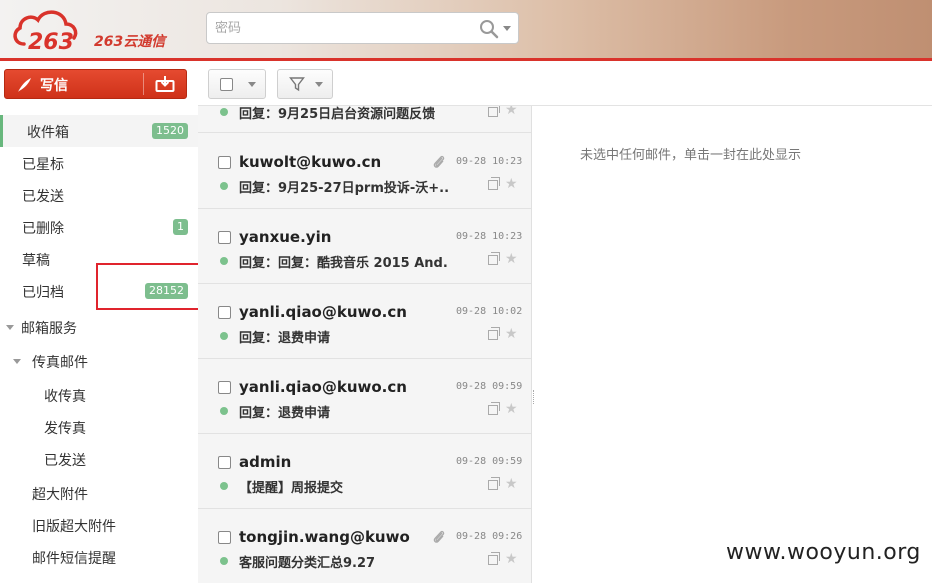 The width and height of the screenshot is (932, 583). I want to click on section-mail-services: 邮箱服务, so click(99, 327).